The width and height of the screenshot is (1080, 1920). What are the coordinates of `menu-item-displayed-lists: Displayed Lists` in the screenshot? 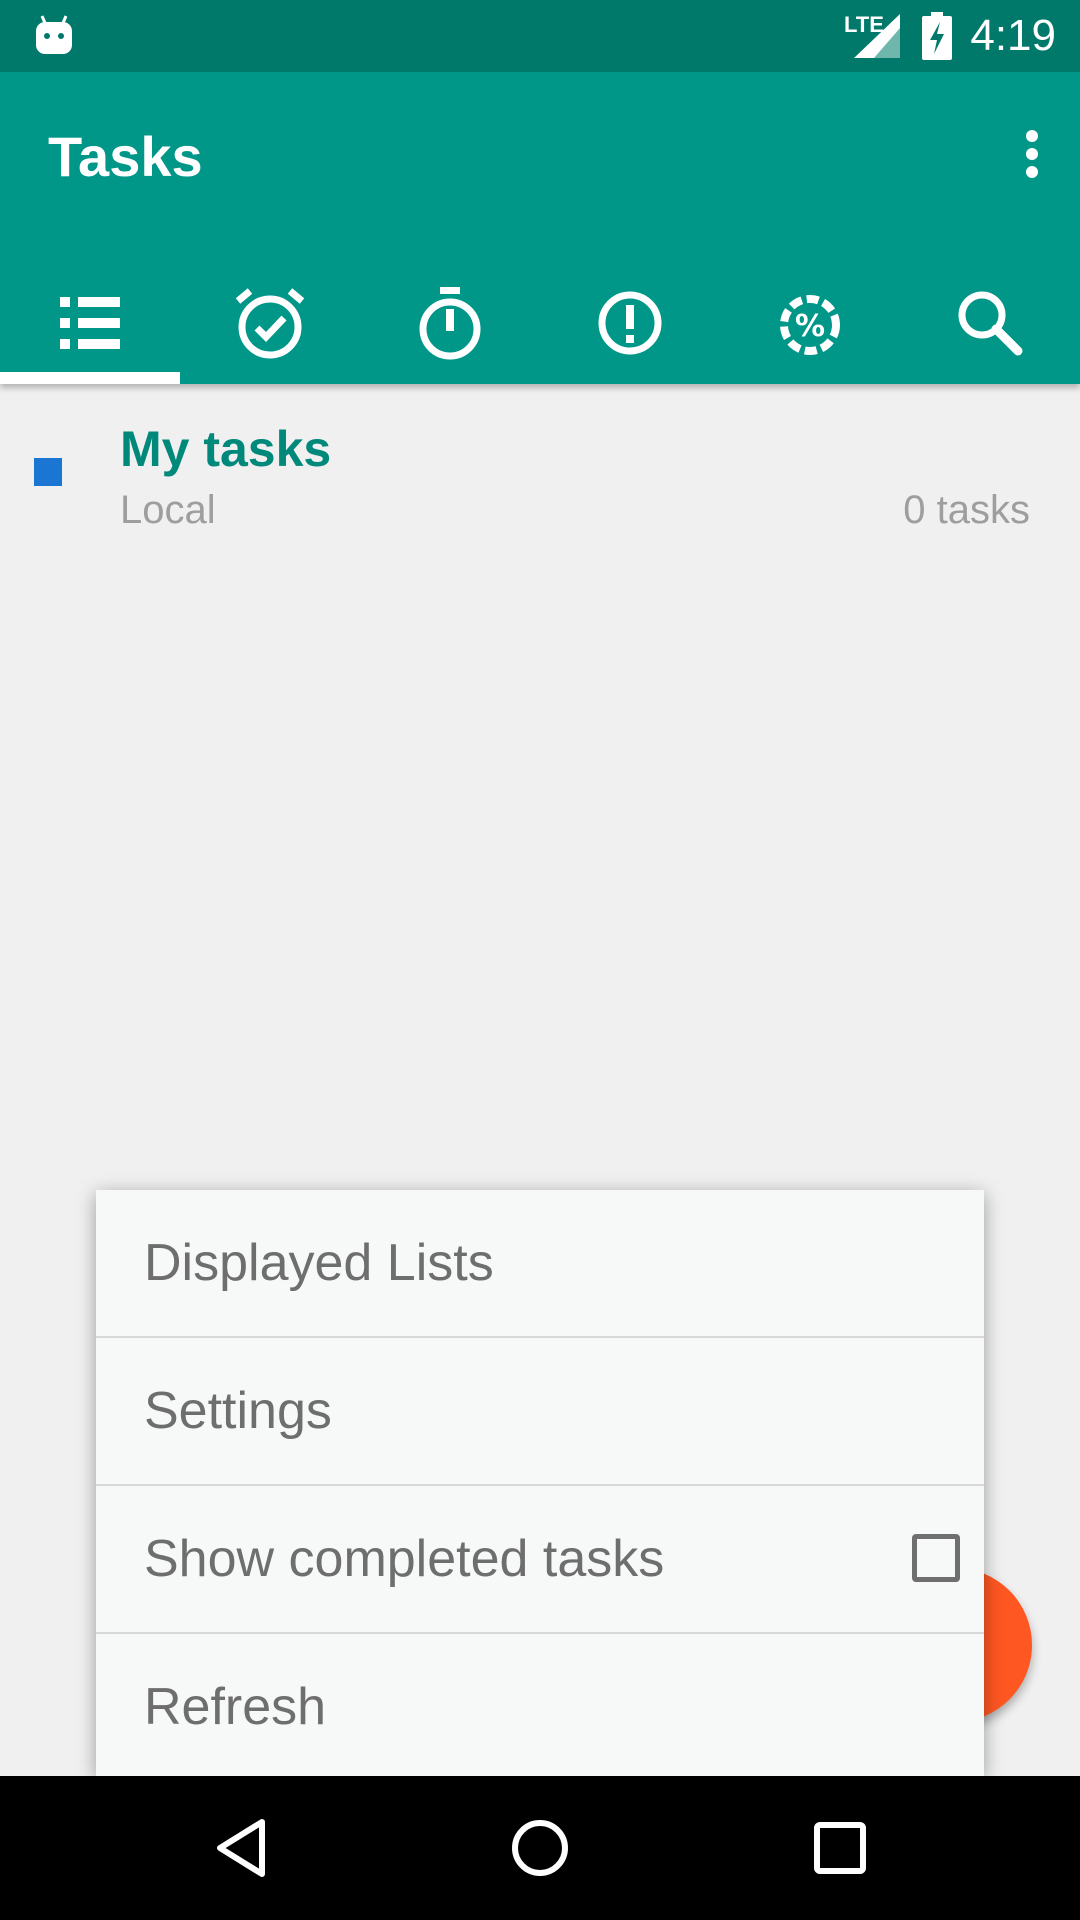 It's located at (540, 1264).